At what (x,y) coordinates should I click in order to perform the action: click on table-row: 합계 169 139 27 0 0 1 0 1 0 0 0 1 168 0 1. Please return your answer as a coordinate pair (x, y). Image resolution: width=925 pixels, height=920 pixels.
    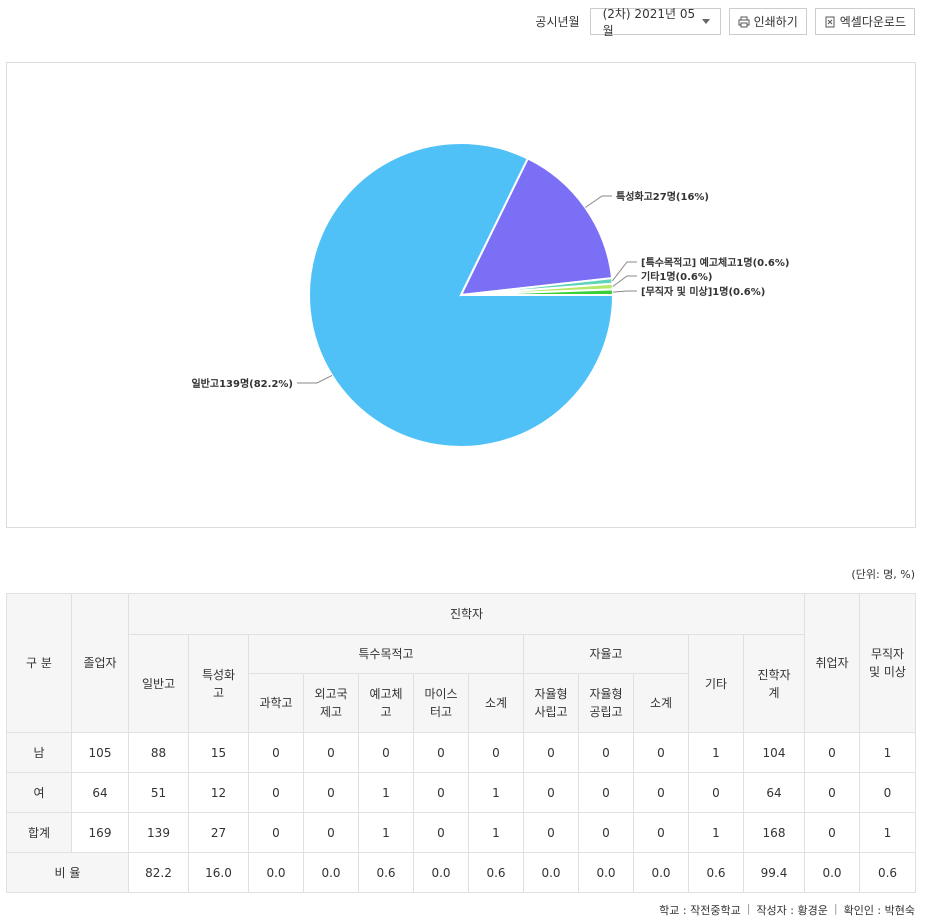
    Looking at the image, I should click on (461, 832).